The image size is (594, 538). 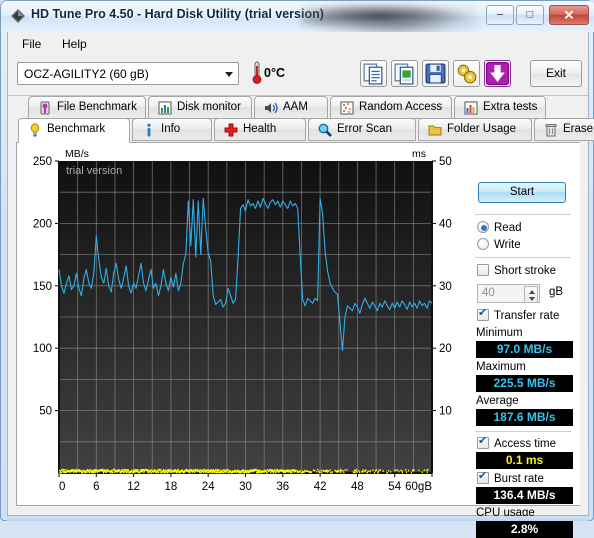 What do you see at coordinates (483, 227) in the screenshot?
I see `radio-read-icon` at bounding box center [483, 227].